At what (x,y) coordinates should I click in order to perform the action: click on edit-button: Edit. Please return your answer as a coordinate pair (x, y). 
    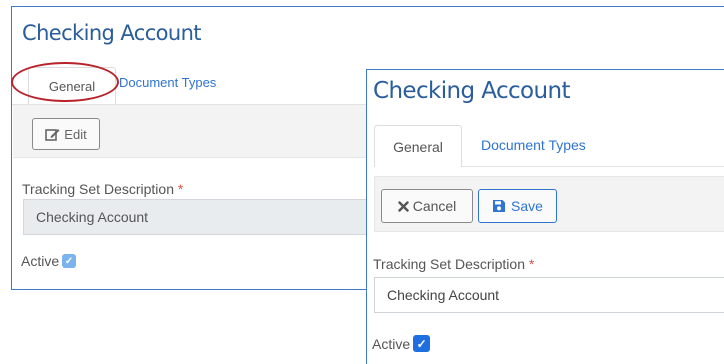
    Looking at the image, I should click on (66, 134).